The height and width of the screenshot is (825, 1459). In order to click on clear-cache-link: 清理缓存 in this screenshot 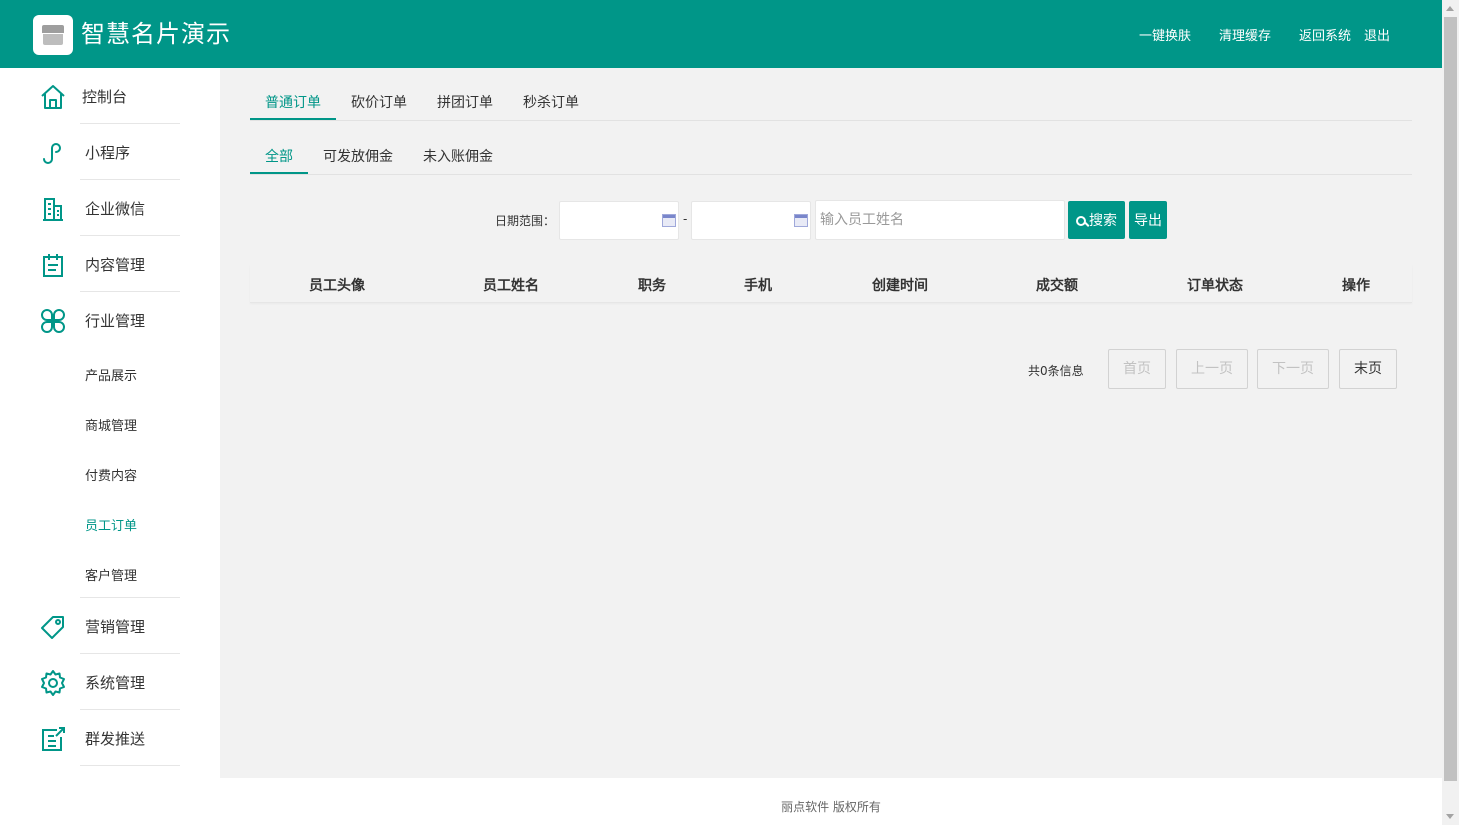, I will do `click(1245, 34)`.